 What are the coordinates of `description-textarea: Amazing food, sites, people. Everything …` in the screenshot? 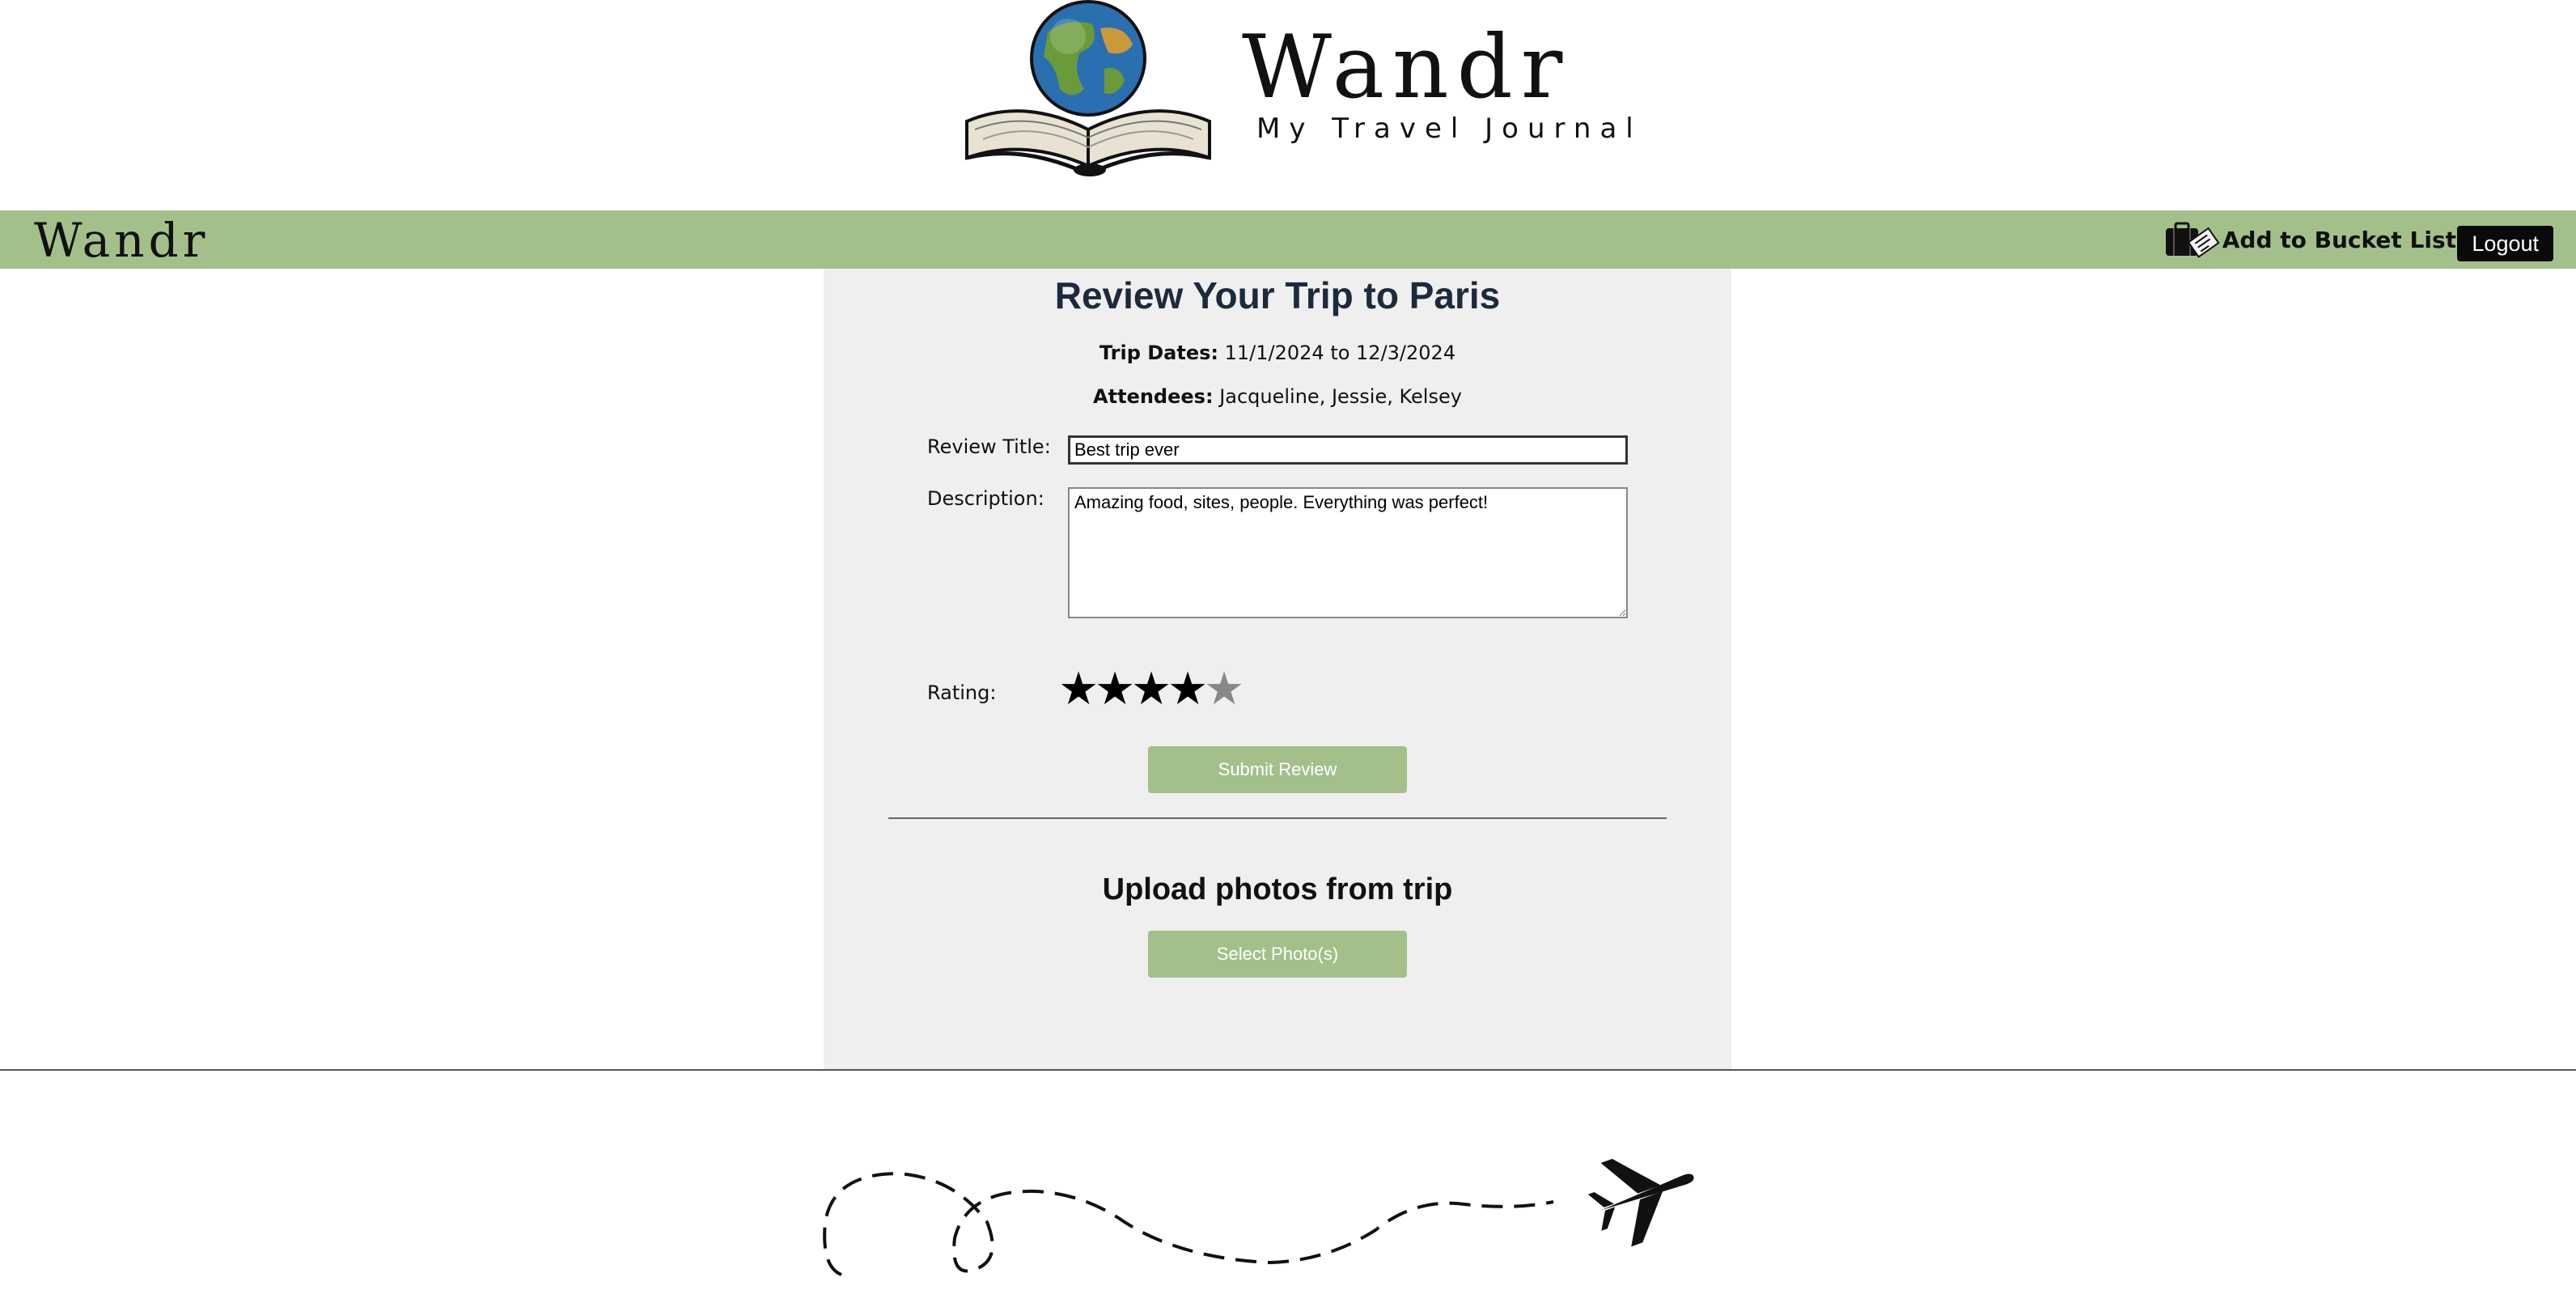 It's located at (1348, 552).